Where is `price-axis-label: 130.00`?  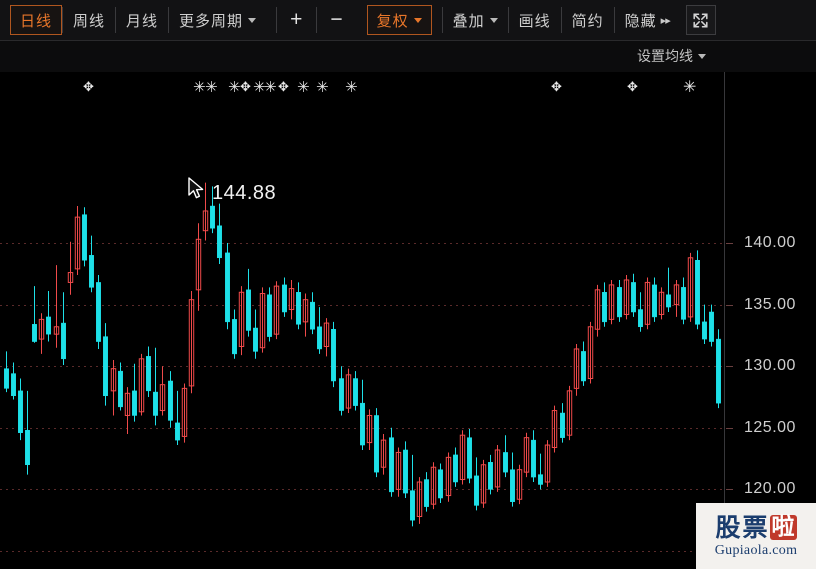
price-axis-label: 130.00 is located at coordinates (770, 365).